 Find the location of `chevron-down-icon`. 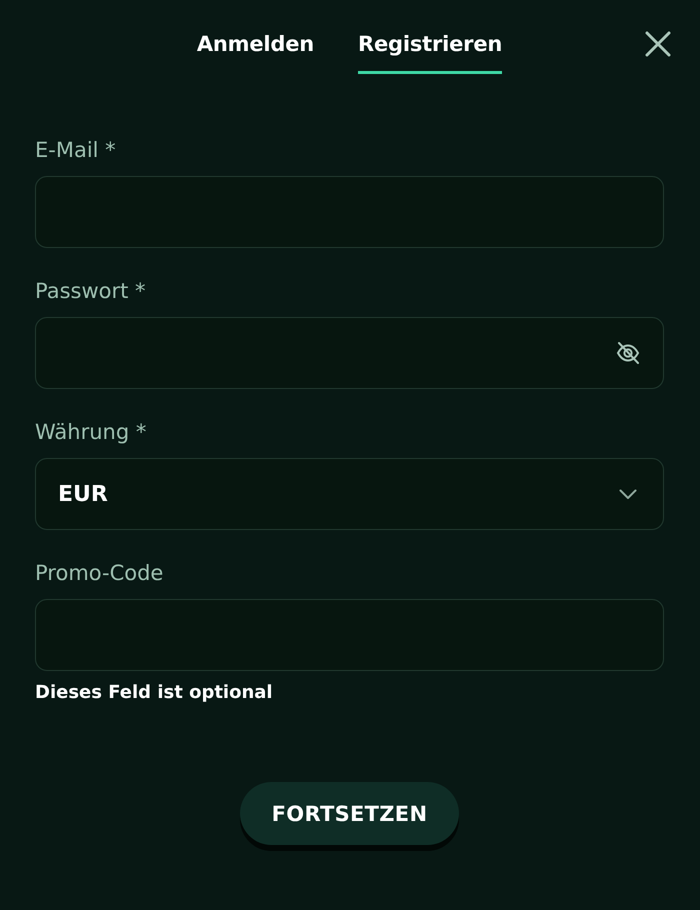

chevron-down-icon is located at coordinates (628, 494).